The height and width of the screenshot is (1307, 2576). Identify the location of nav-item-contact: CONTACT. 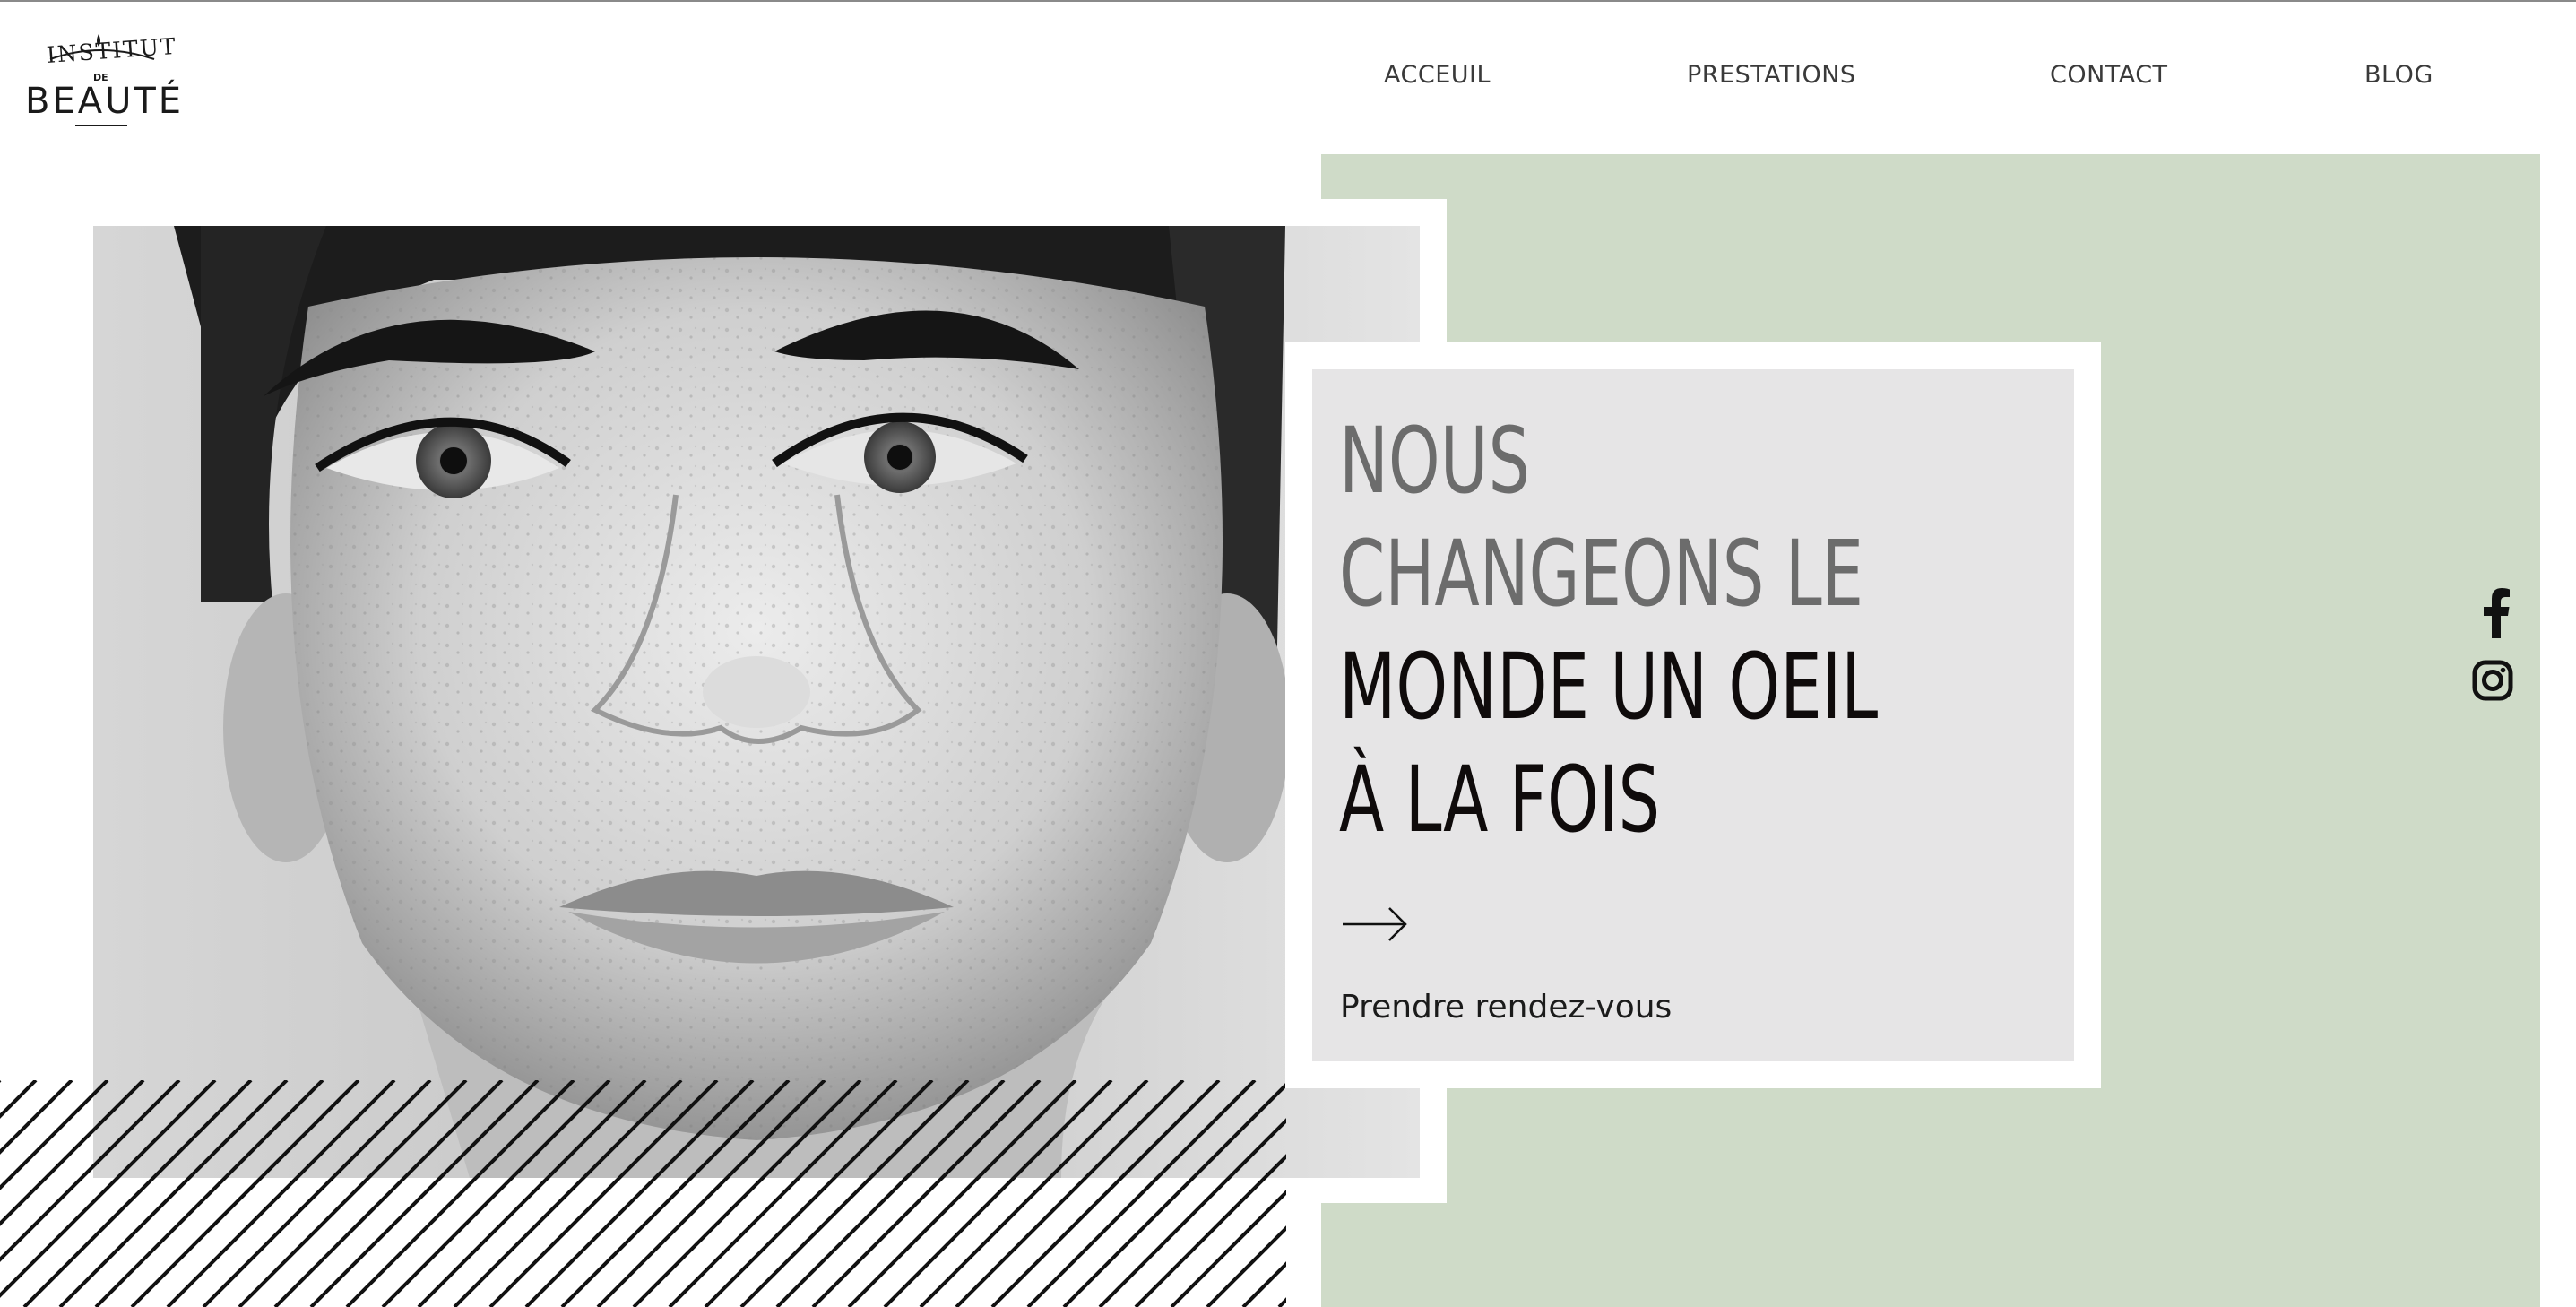
(2109, 75).